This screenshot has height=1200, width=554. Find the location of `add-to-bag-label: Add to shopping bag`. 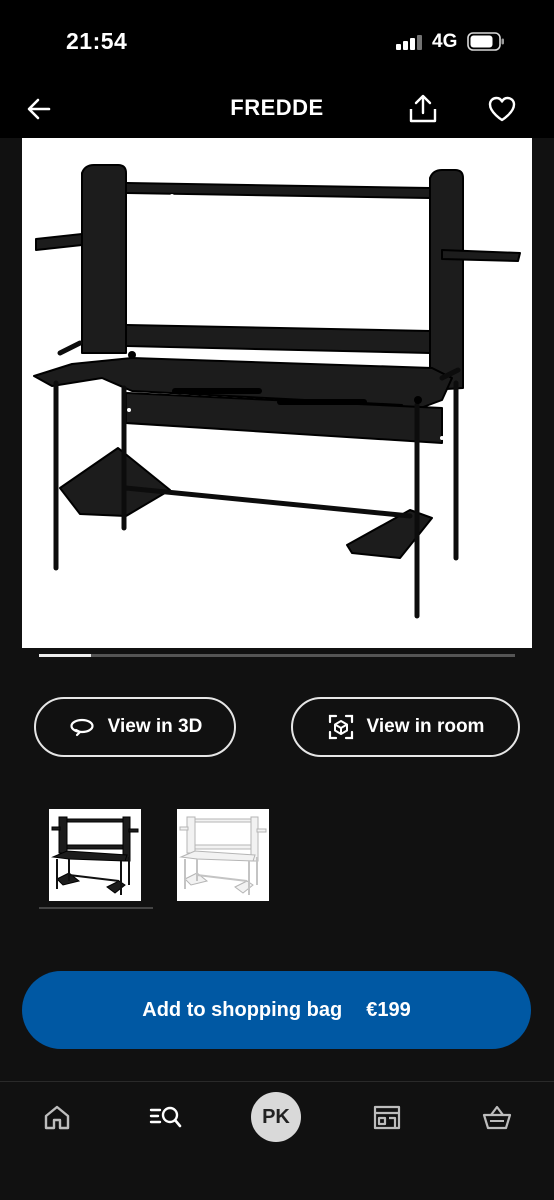

add-to-bag-label: Add to shopping bag is located at coordinates (242, 1009).